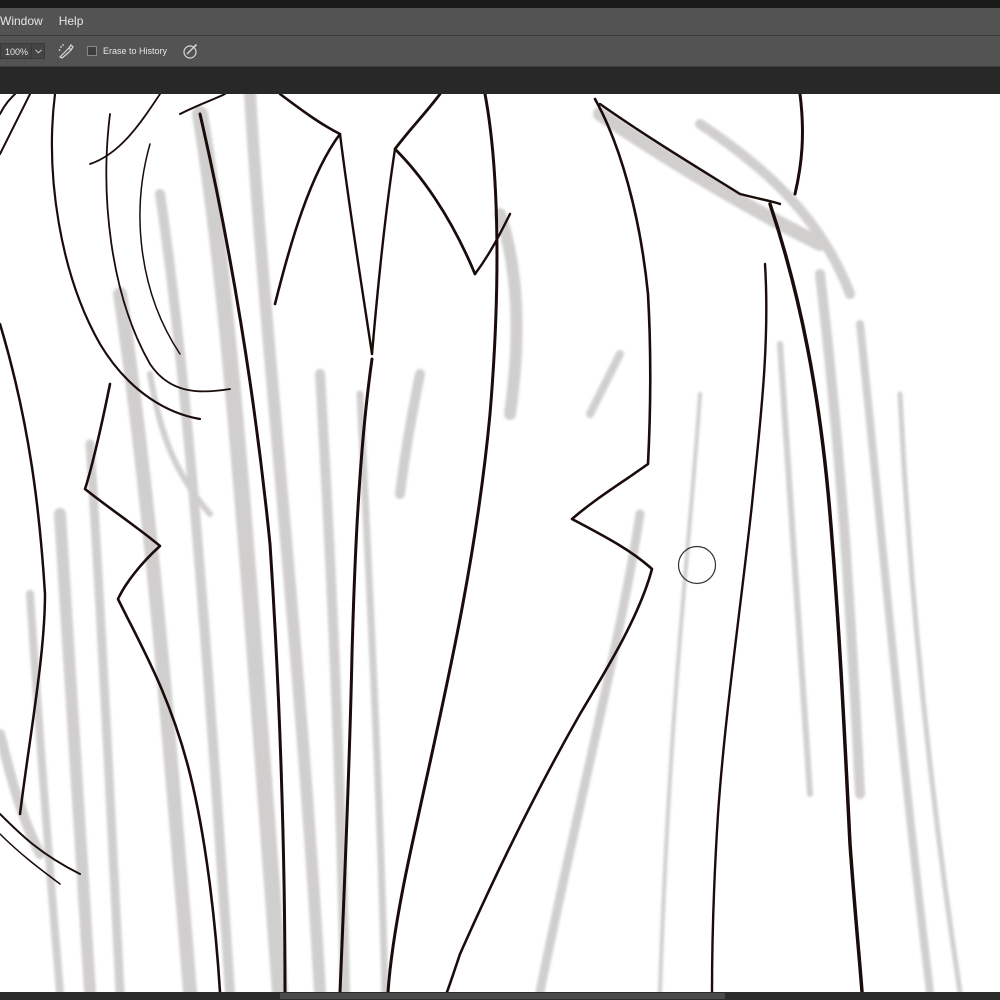 The height and width of the screenshot is (1000, 1000). What do you see at coordinates (500, 21) in the screenshot?
I see `menu-bar: Window Help` at bounding box center [500, 21].